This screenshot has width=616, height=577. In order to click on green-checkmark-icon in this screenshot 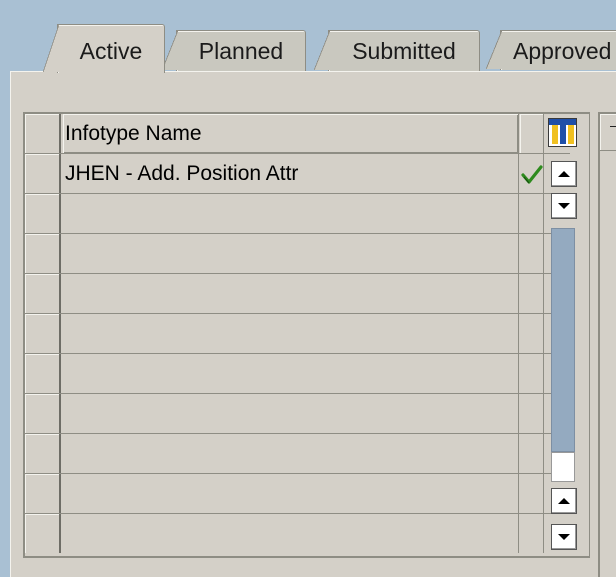, I will do `click(532, 174)`.